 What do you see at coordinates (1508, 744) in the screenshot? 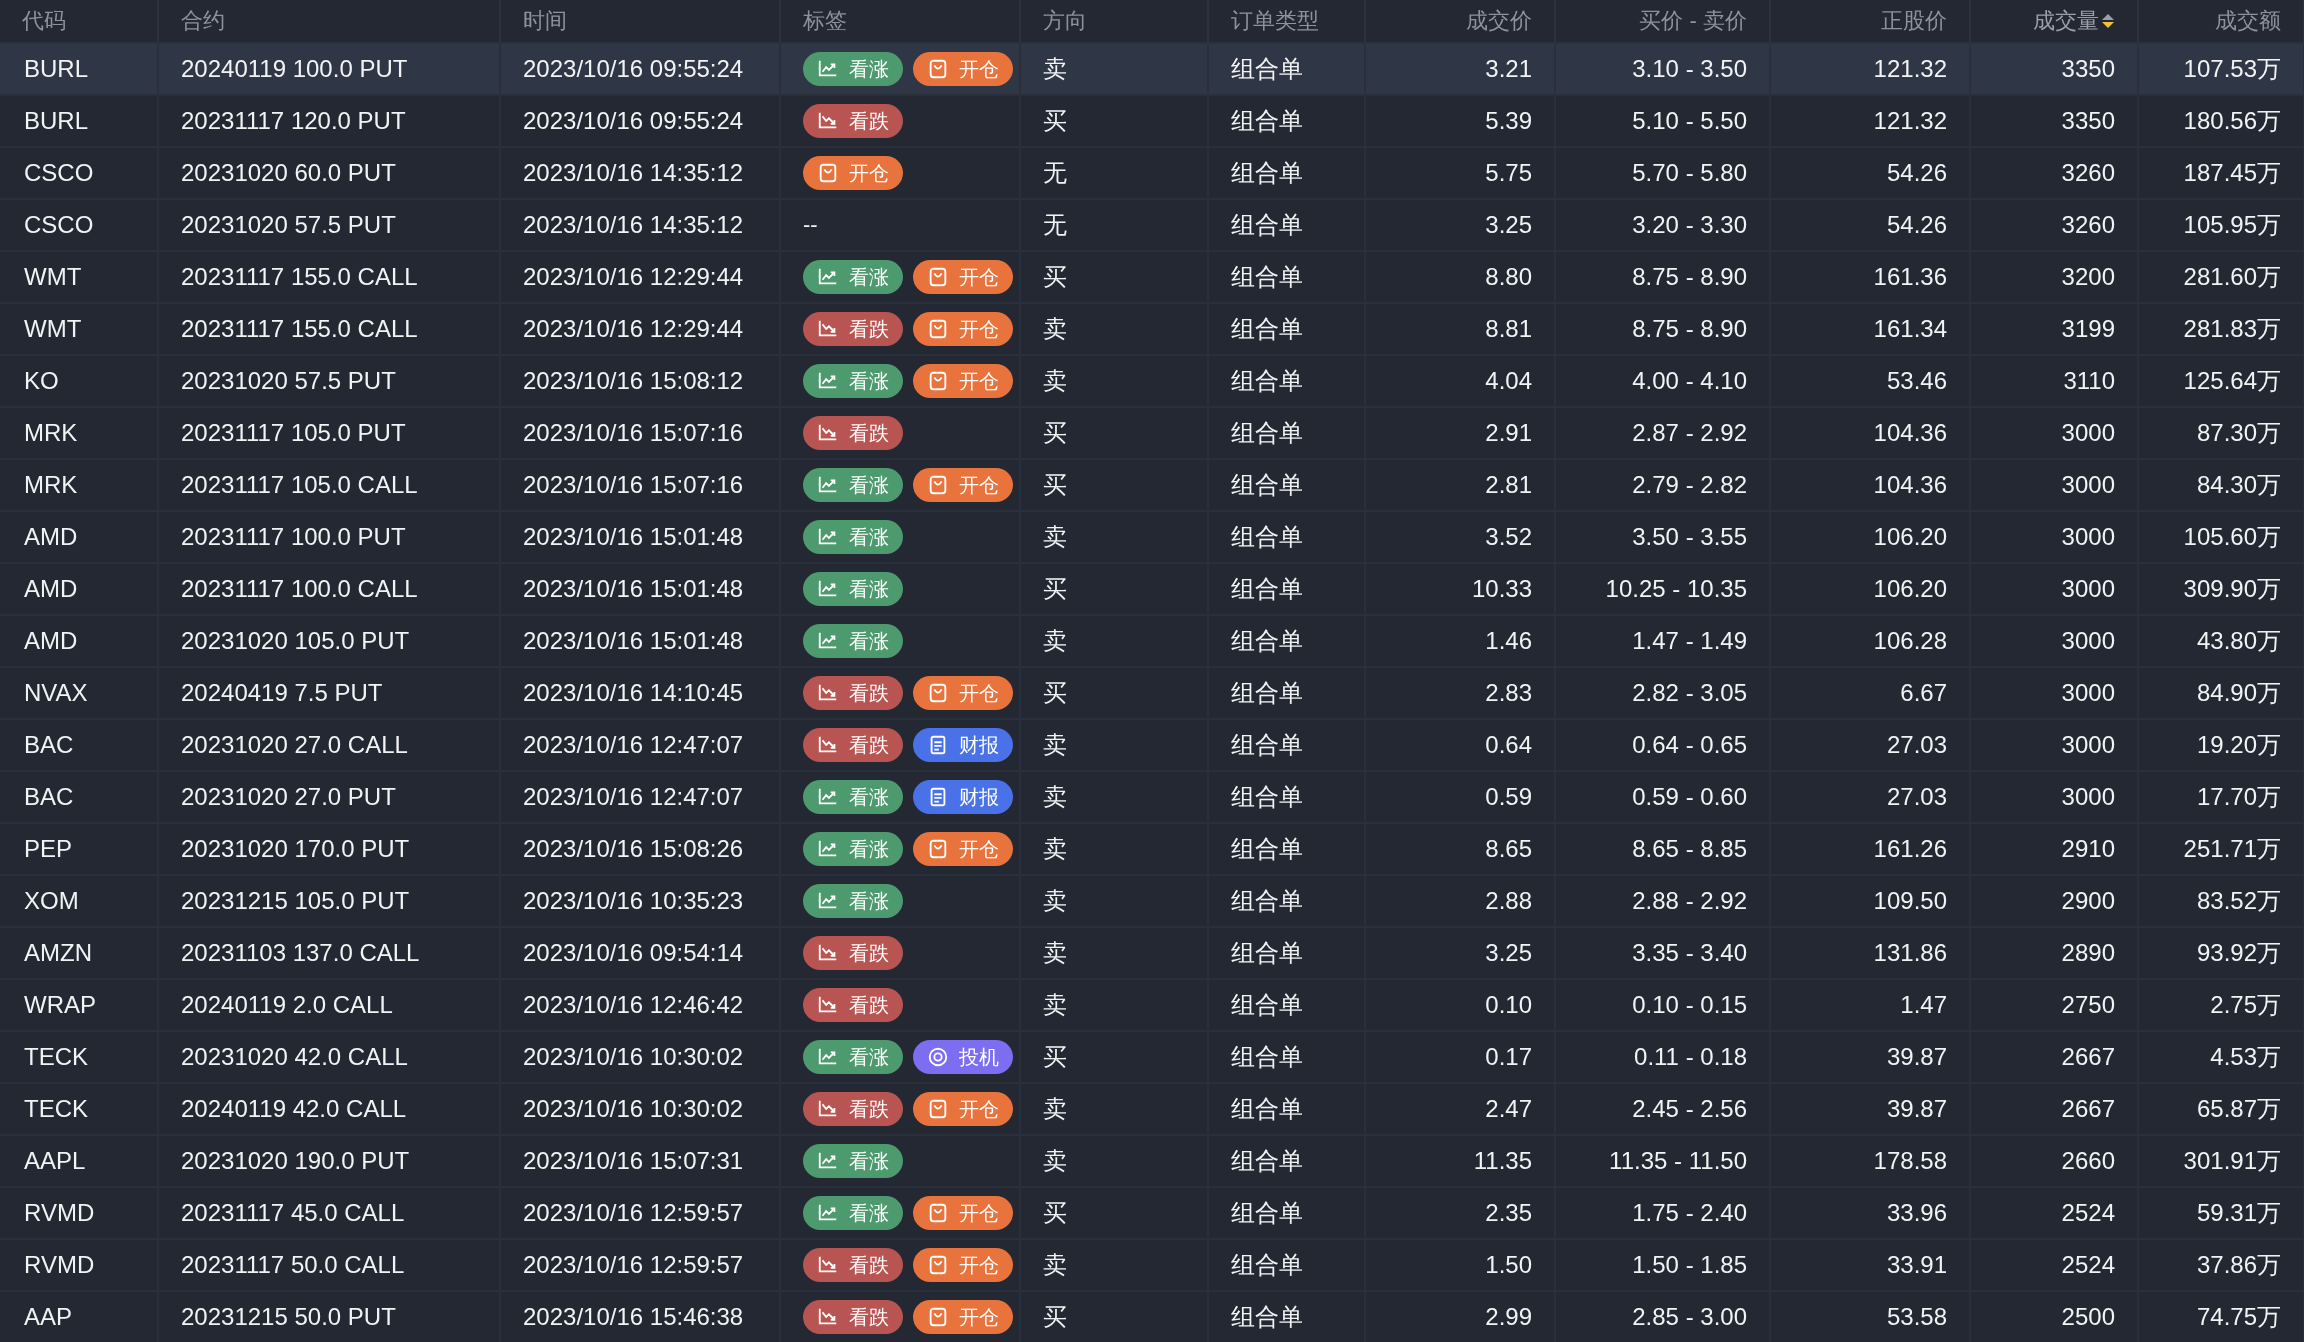
I see `price-cell: 0.64` at bounding box center [1508, 744].